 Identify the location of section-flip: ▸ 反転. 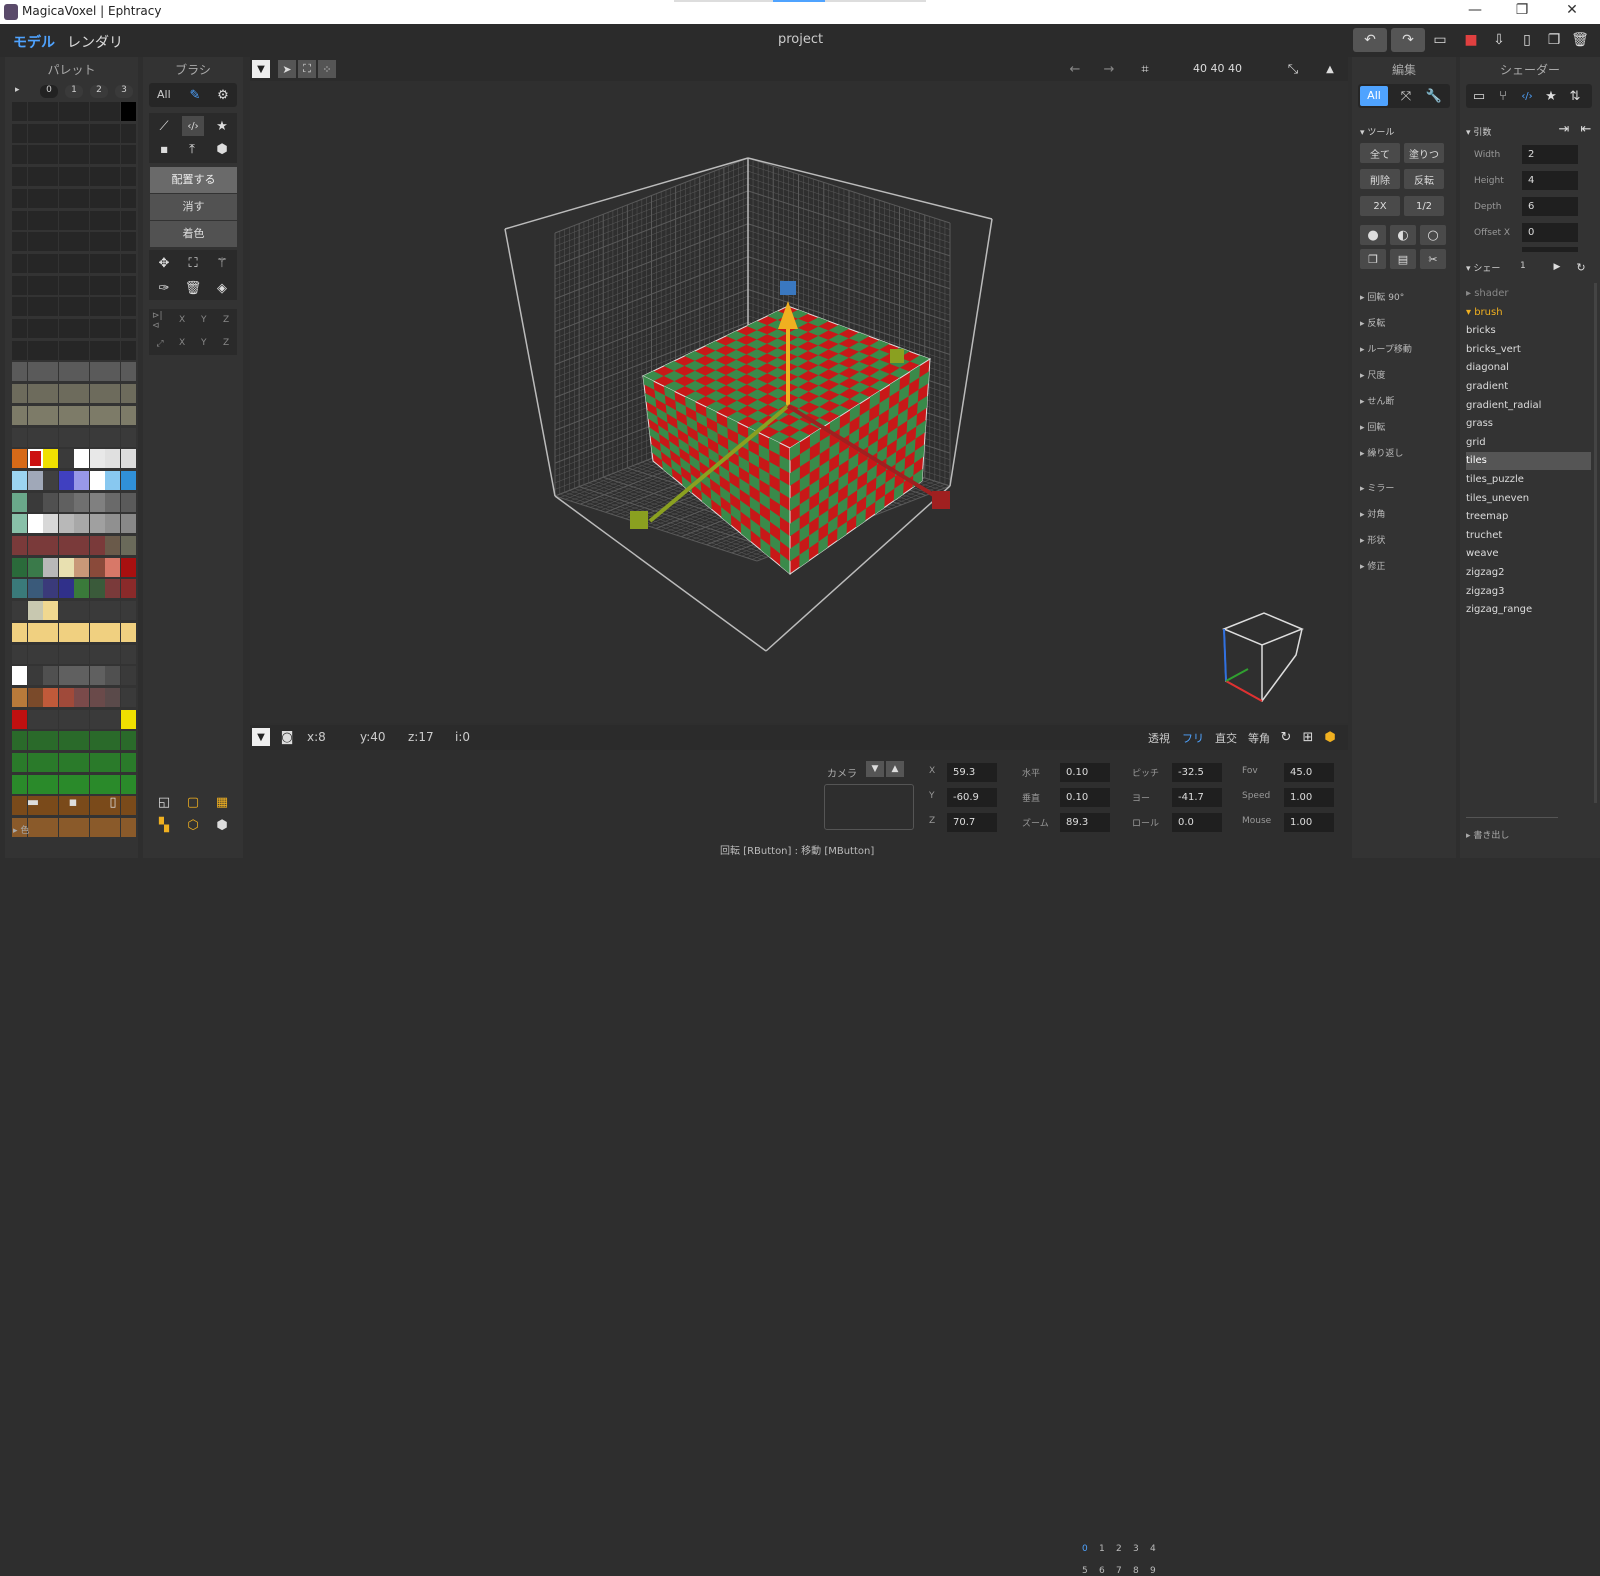
(1372, 322).